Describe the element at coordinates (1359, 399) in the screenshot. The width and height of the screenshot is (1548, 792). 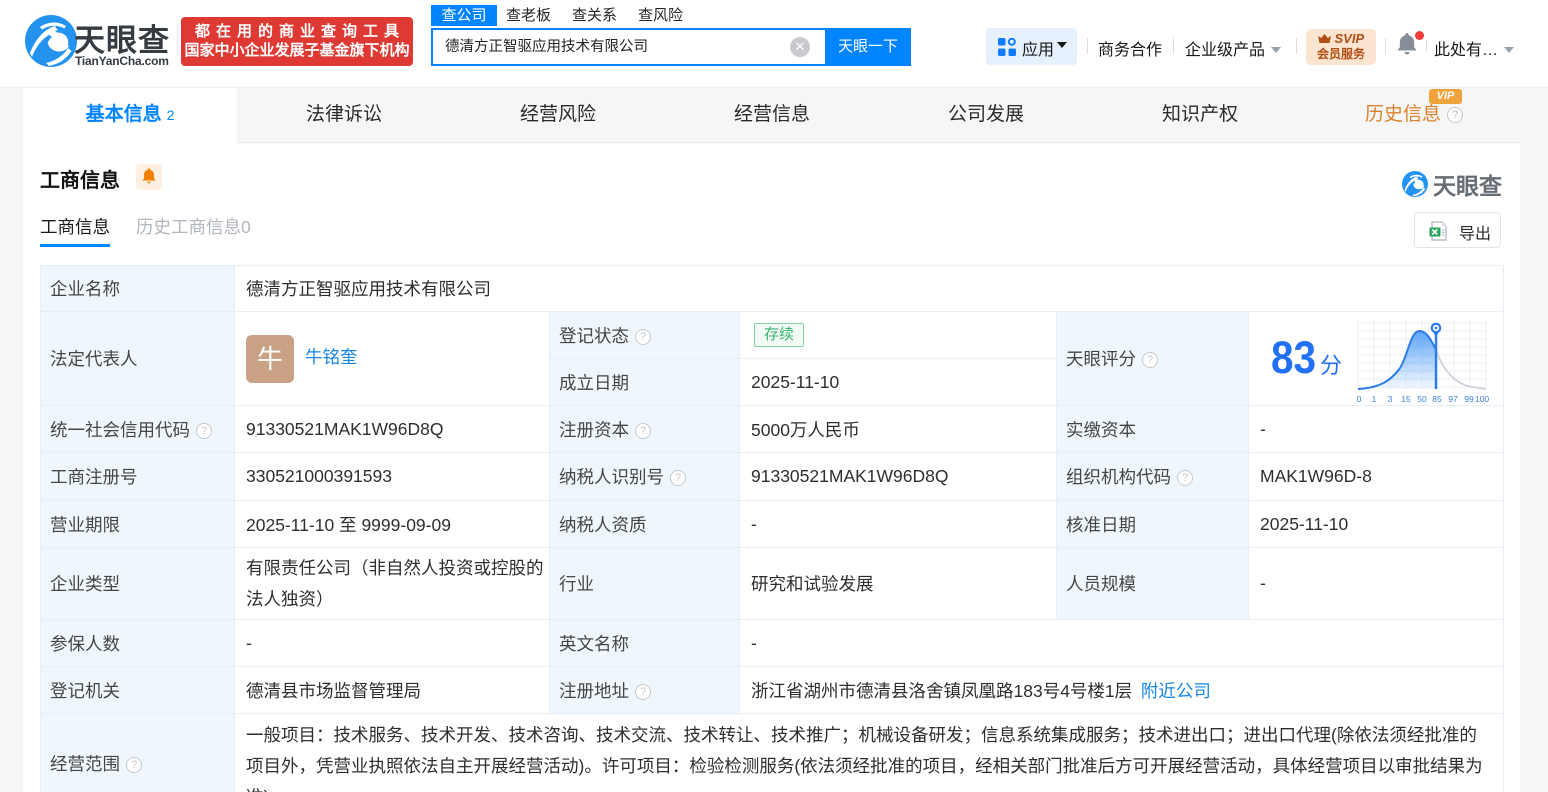
I see `svg-text: 0` at that location.